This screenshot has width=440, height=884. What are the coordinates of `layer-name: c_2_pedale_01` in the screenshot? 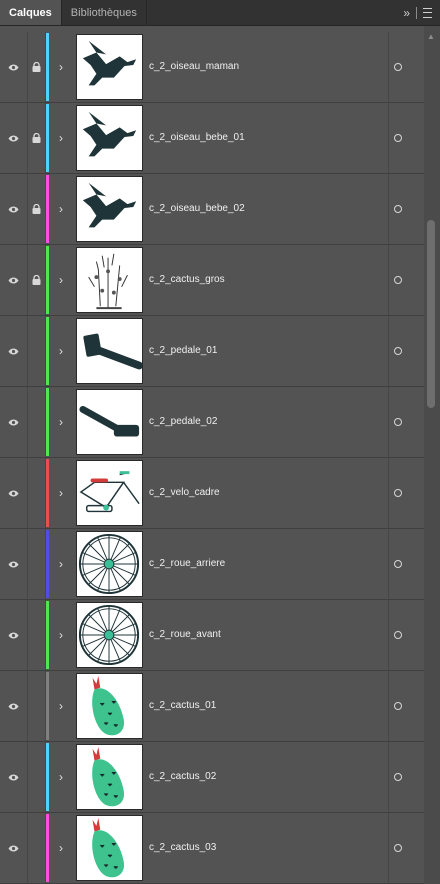 It's located at (183, 351).